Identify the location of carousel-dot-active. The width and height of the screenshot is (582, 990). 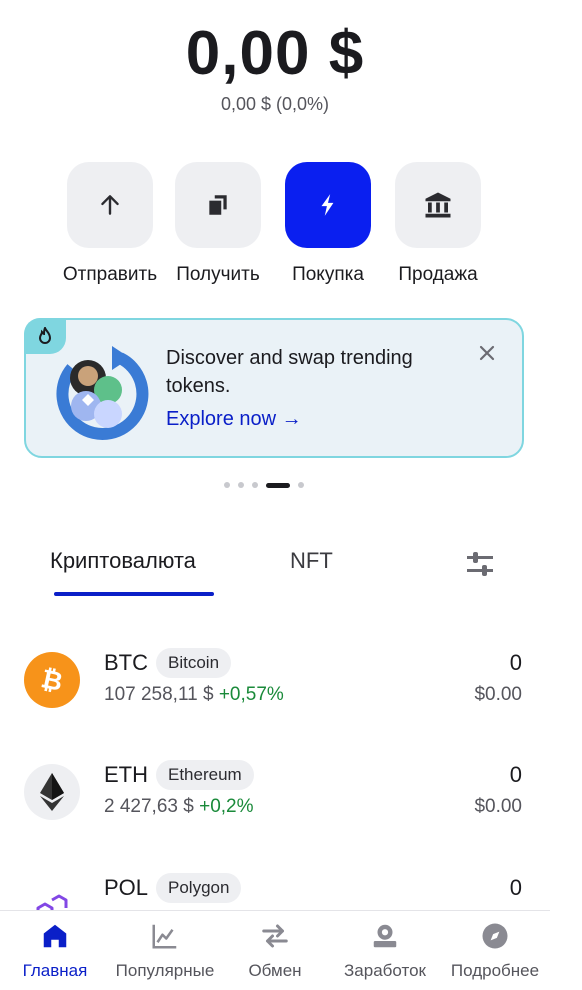
(278, 485).